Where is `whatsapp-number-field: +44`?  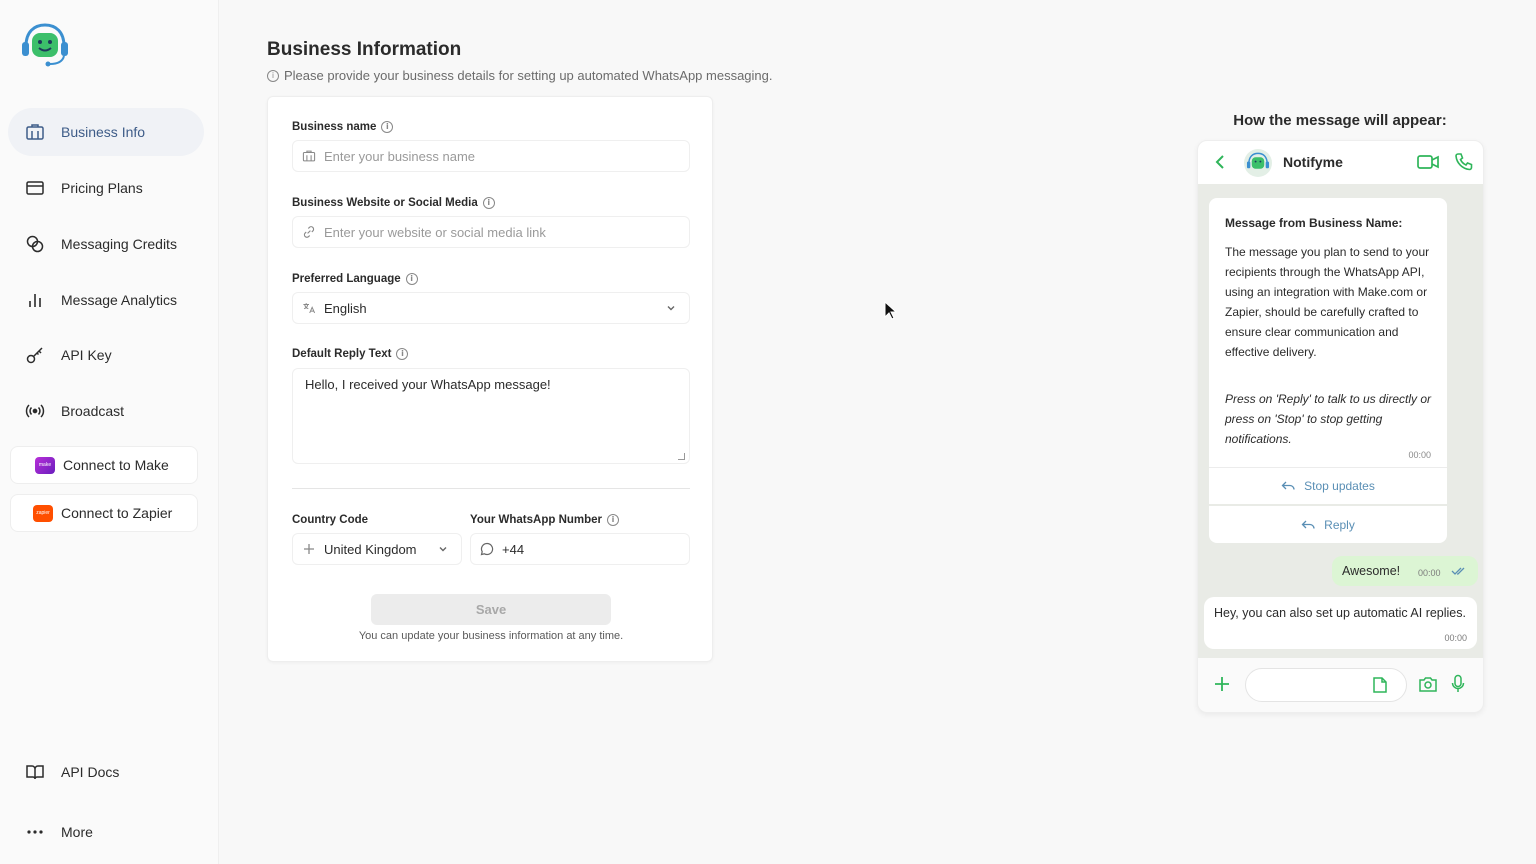
whatsapp-number-field: +44 is located at coordinates (580, 549).